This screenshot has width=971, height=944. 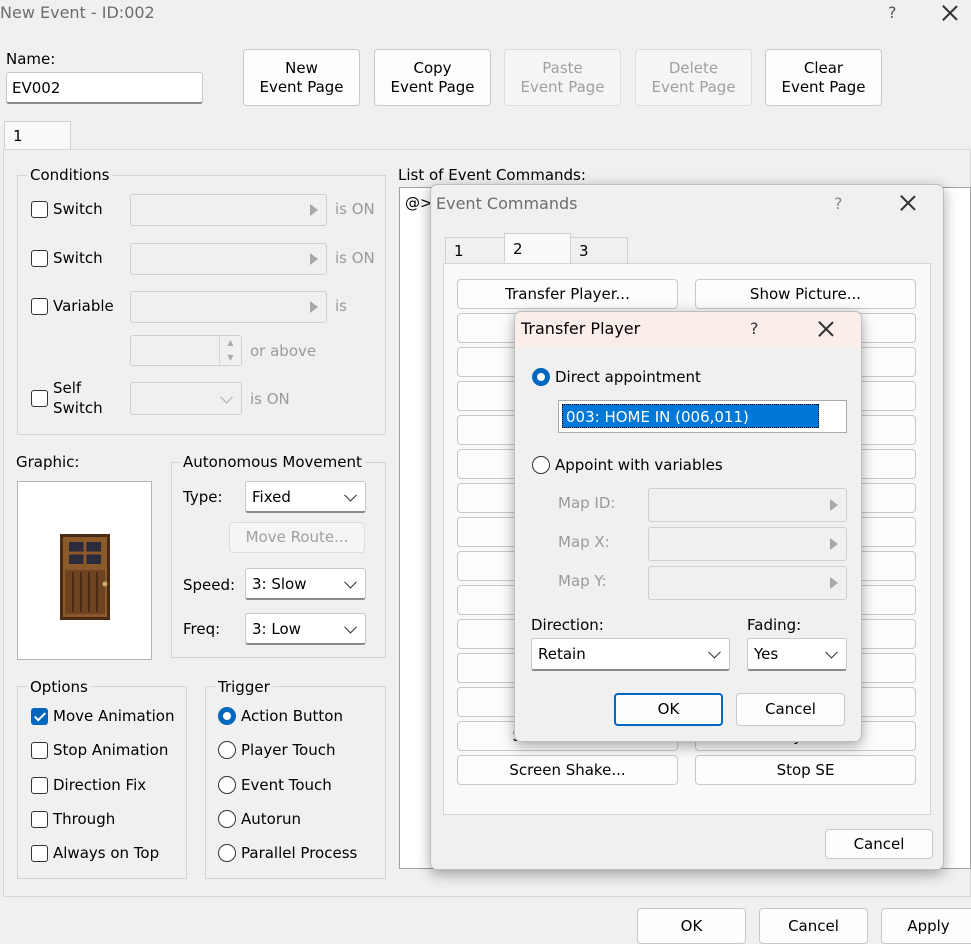 I want to click on switch2-select, so click(x=228, y=259).